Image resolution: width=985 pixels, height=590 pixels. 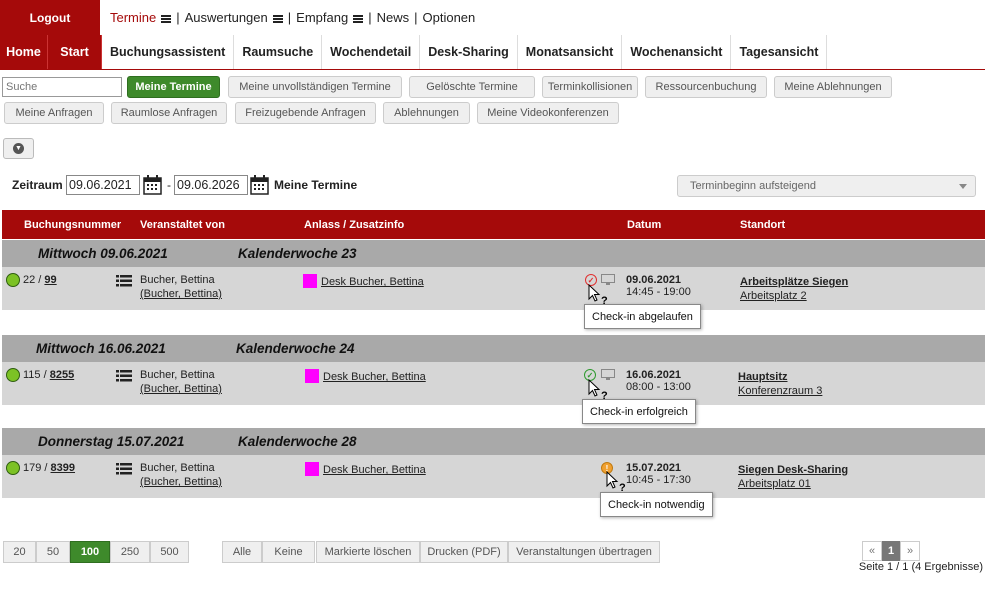 I want to click on page-size-100: 100, so click(x=90, y=552).